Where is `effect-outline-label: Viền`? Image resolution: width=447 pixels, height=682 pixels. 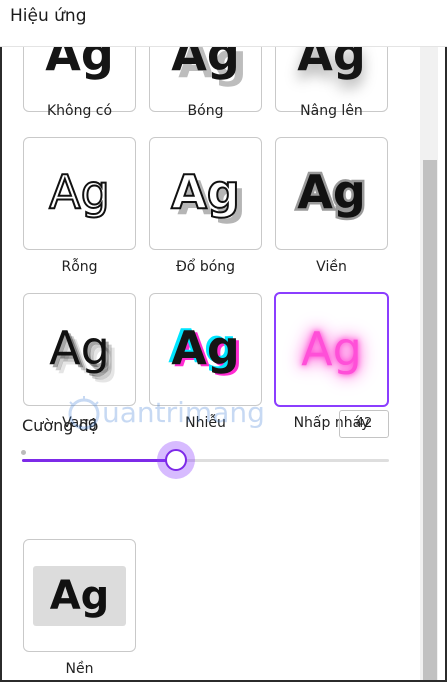
effect-outline-label: Viền is located at coordinates (331, 267).